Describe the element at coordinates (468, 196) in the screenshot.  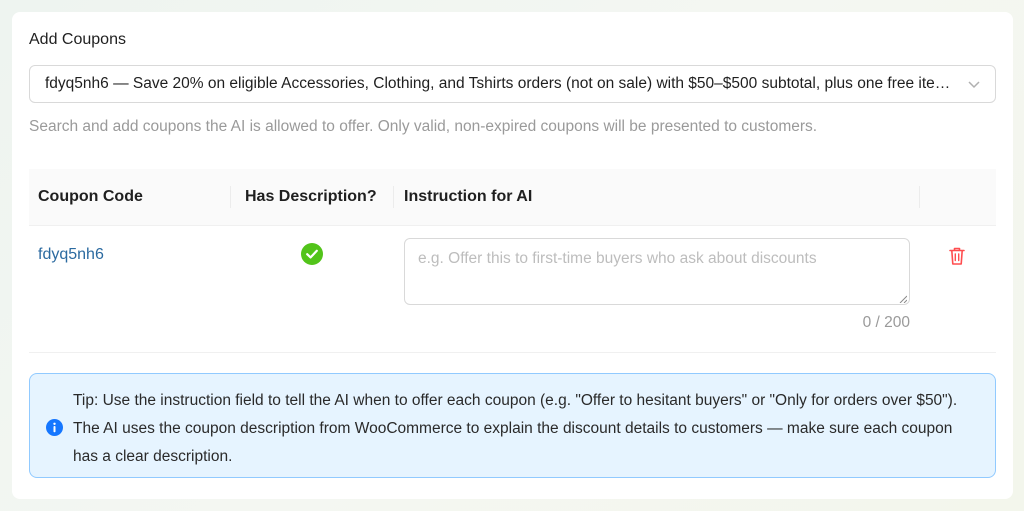
I see `column-header-instruction: Instruction for AI` at that location.